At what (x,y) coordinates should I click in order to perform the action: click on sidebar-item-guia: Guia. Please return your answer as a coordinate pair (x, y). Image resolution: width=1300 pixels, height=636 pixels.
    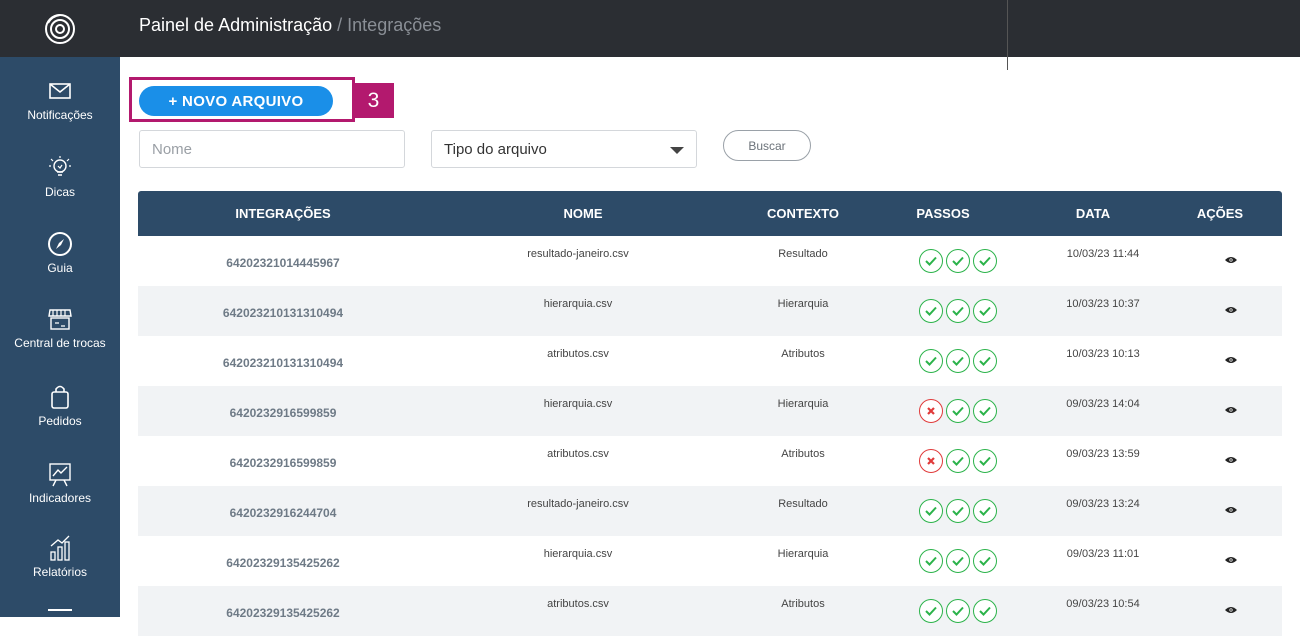
    Looking at the image, I should click on (60, 266).